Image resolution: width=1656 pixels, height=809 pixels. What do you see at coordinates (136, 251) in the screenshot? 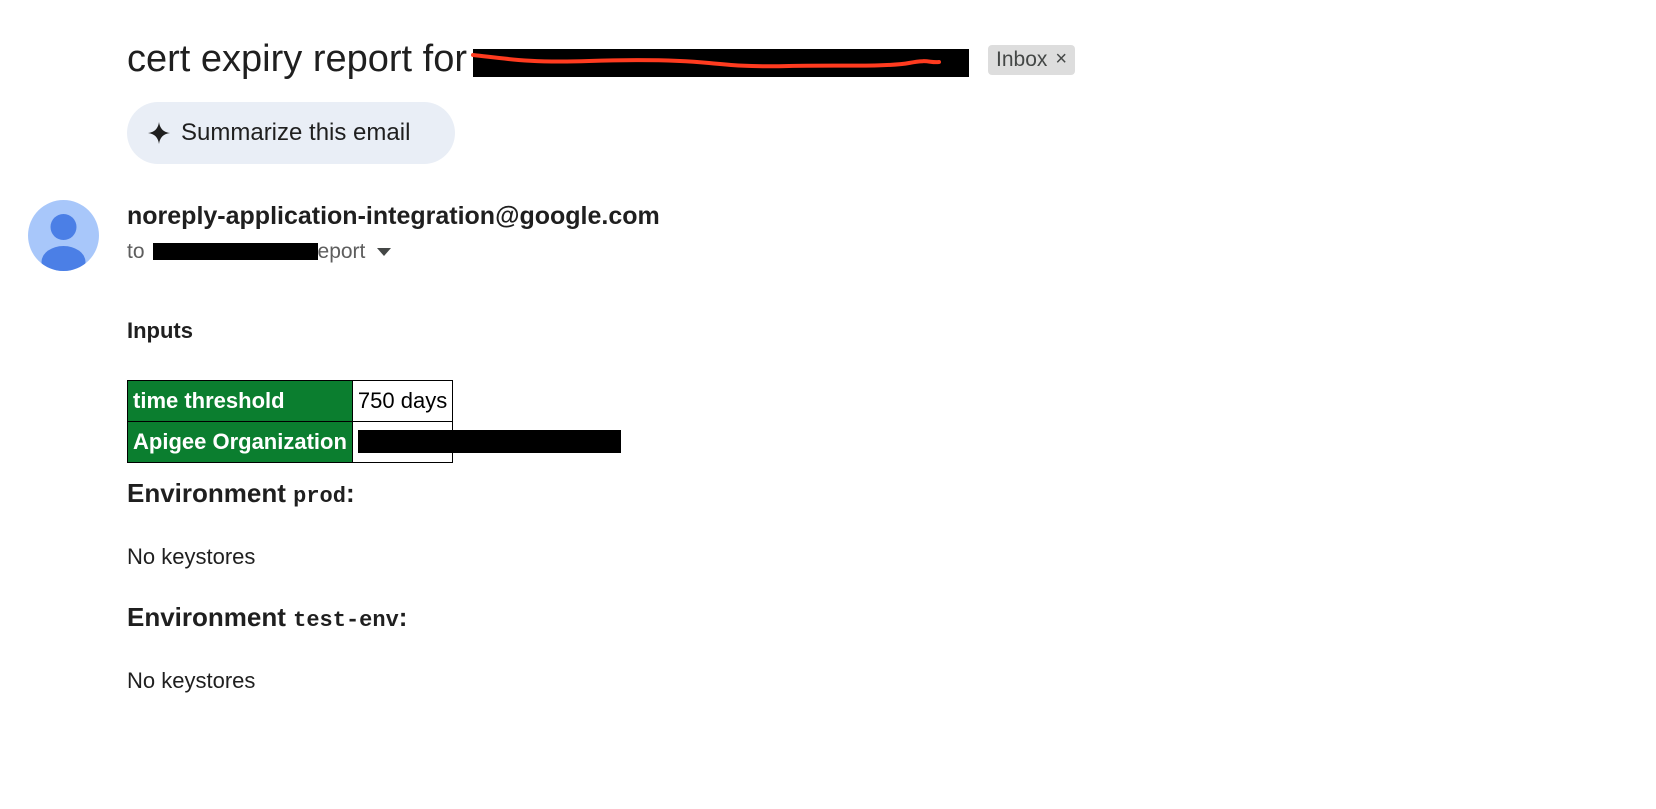
I see `recipient-prefix: to` at bounding box center [136, 251].